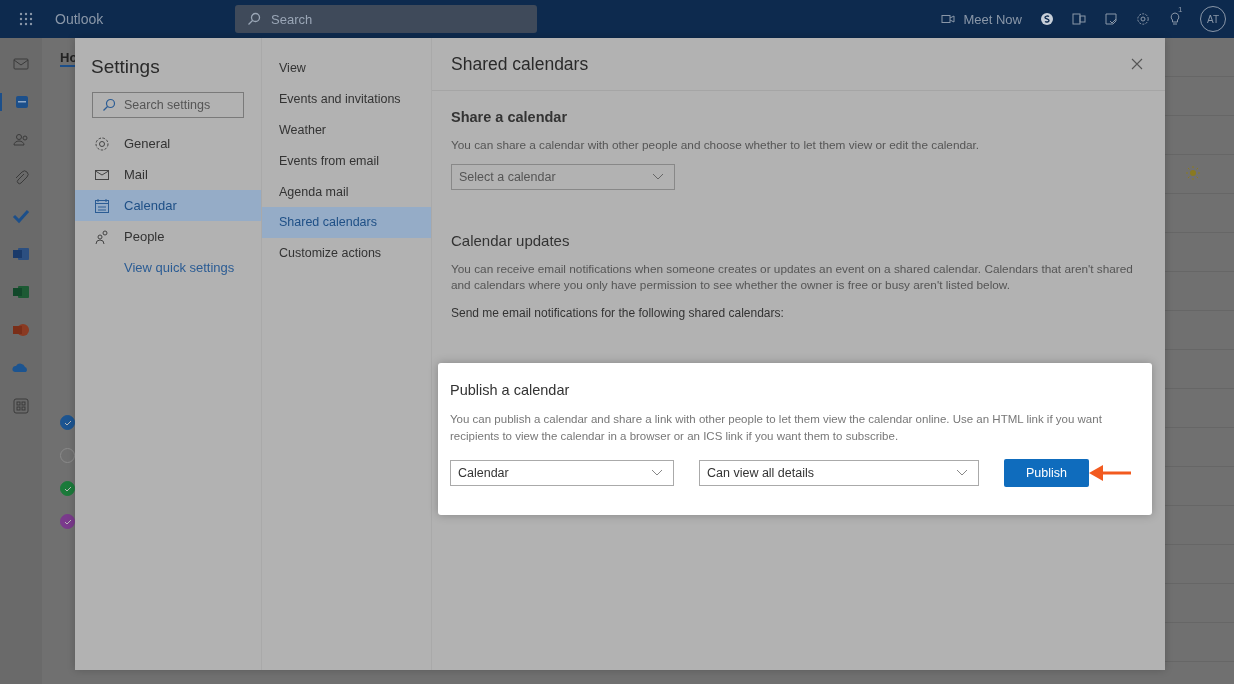 The width and height of the screenshot is (1234, 684). What do you see at coordinates (21, 330) in the screenshot?
I see `presentation-icon` at bounding box center [21, 330].